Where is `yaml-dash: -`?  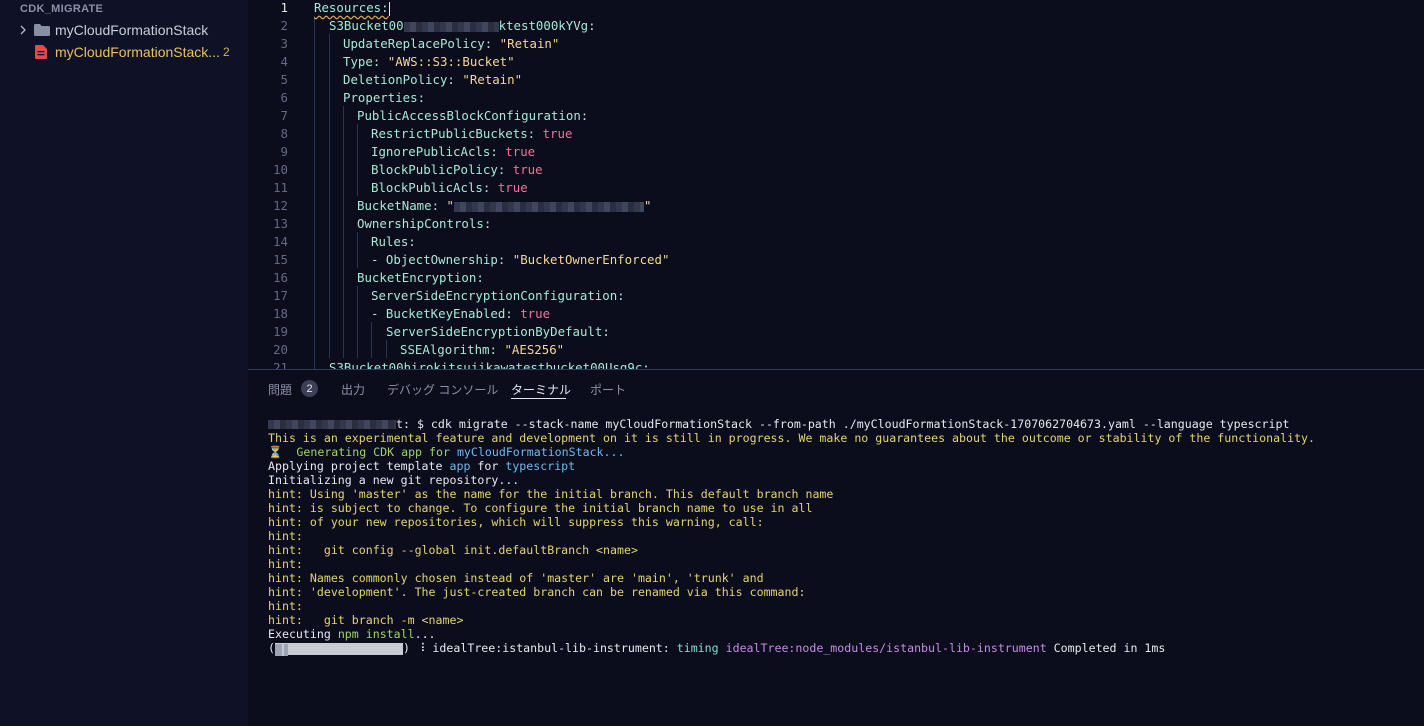
yaml-dash: - is located at coordinates (378, 313).